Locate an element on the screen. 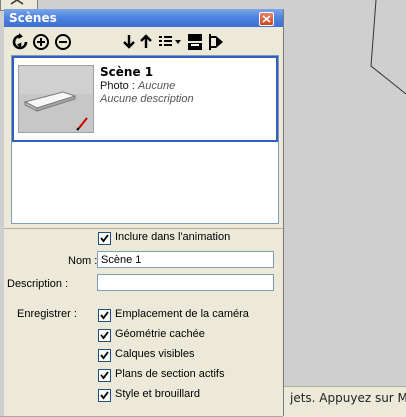 The image size is (406, 417). description-label: Description : is located at coordinates (38, 284).